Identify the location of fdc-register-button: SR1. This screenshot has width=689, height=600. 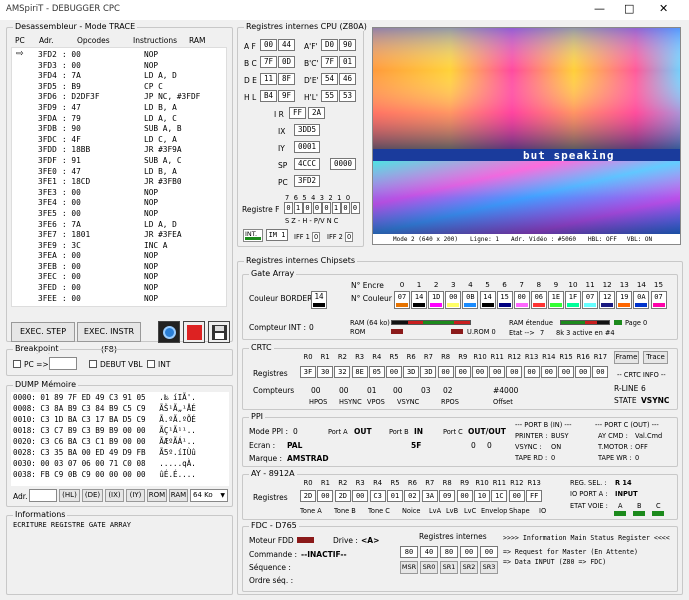
(449, 567).